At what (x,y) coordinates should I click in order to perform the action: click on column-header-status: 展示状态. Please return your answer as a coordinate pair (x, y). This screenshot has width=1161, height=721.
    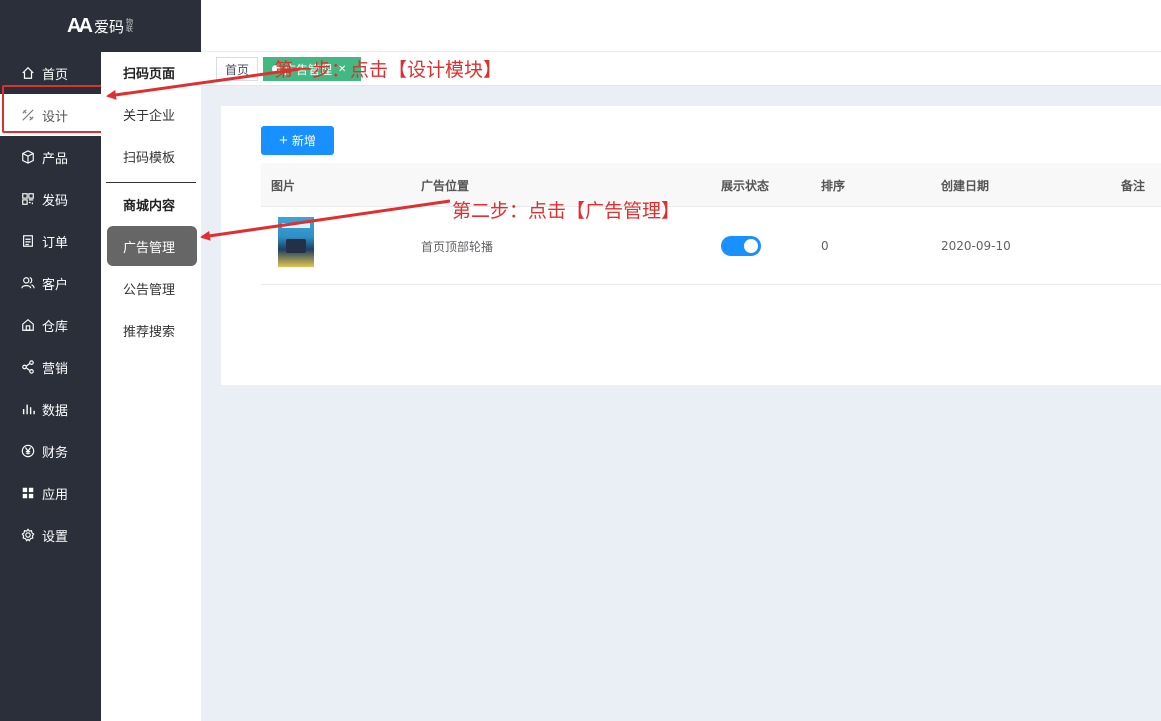
    Looking at the image, I should click on (745, 185).